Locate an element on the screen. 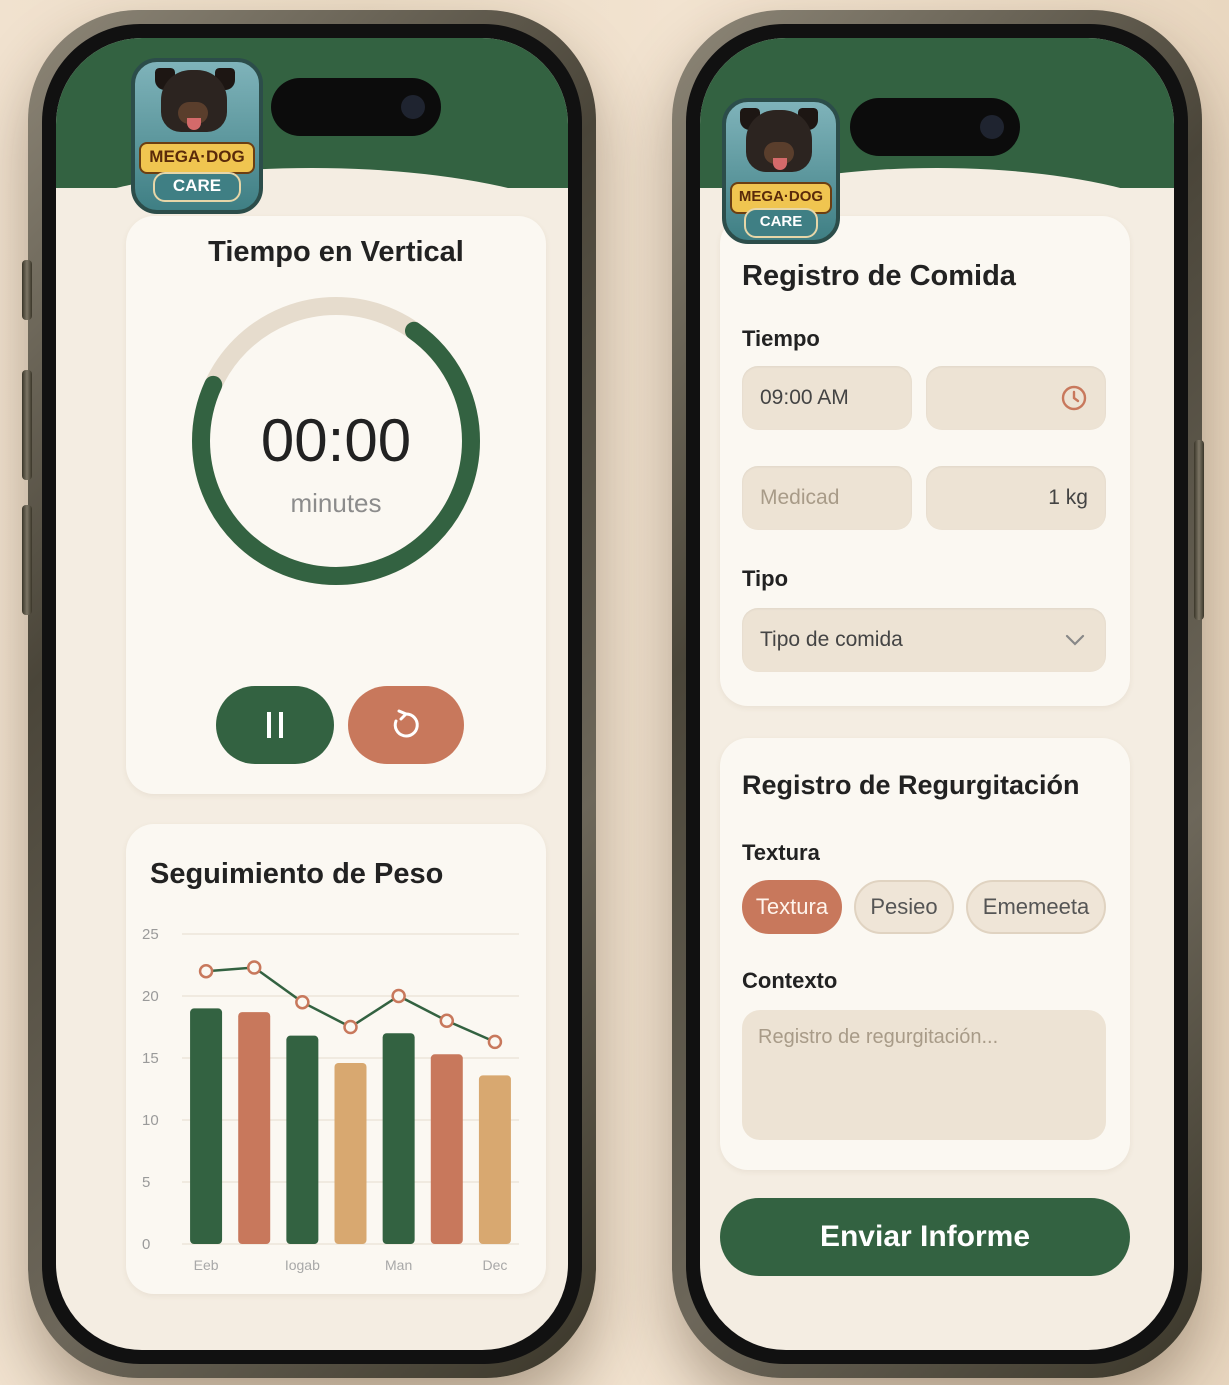  side-button is located at coordinates (27, 290).